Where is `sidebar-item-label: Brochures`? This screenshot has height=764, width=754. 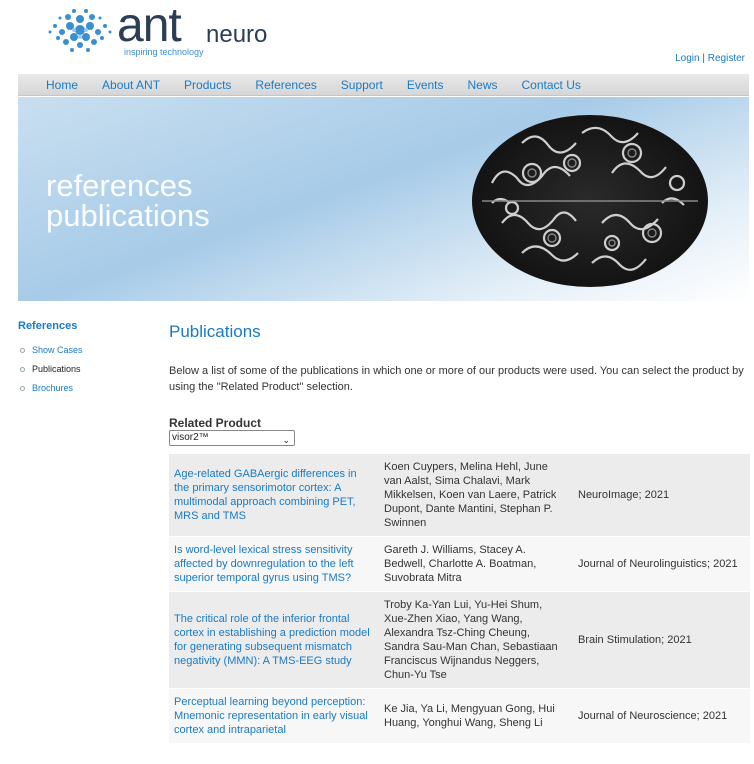 sidebar-item-label: Brochures is located at coordinates (53, 388).